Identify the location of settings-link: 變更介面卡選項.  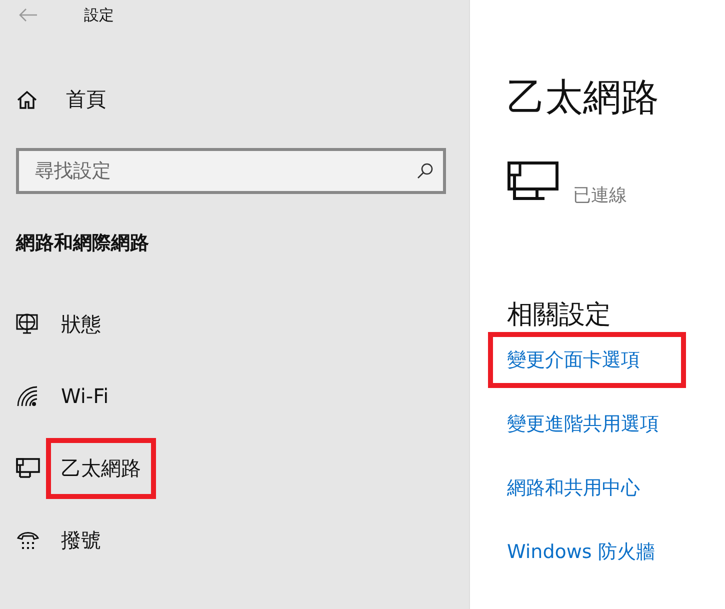
(587, 360).